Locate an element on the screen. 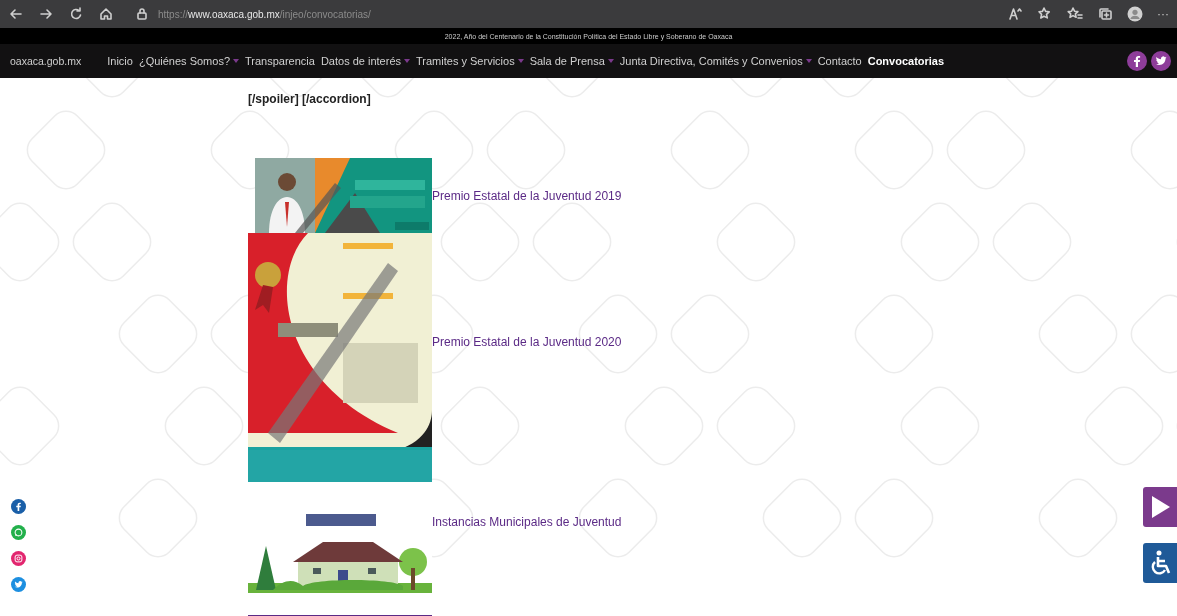 The height and width of the screenshot is (616, 1177). nav-link: ¿Quiénes Somos? is located at coordinates (188, 61).